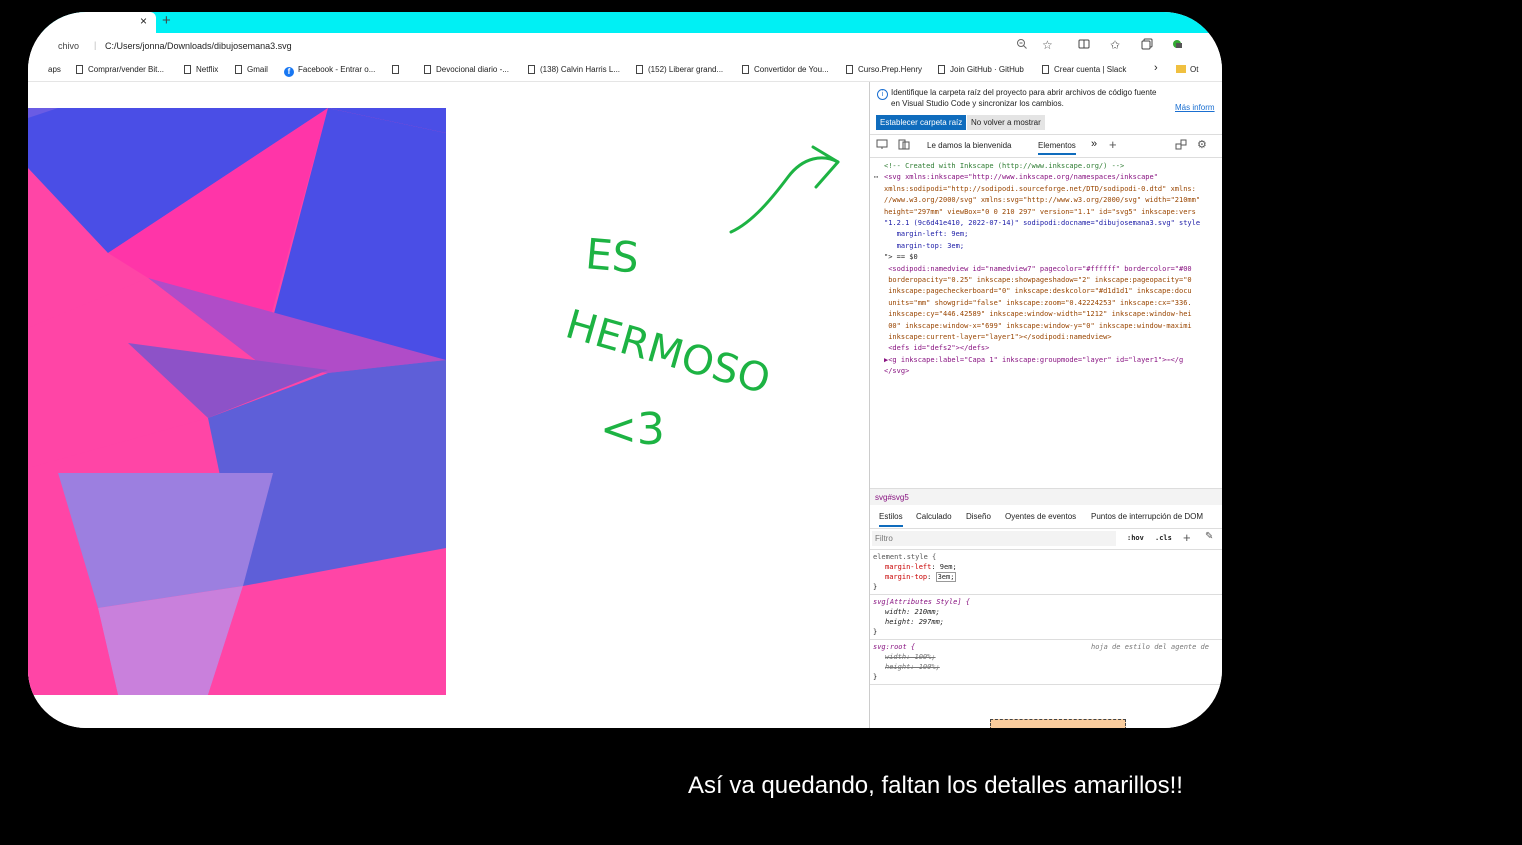 This screenshot has height=845, width=1522. What do you see at coordinates (969, 145) in the screenshot?
I see `tab-welcome: Le damos la bienvenida` at bounding box center [969, 145].